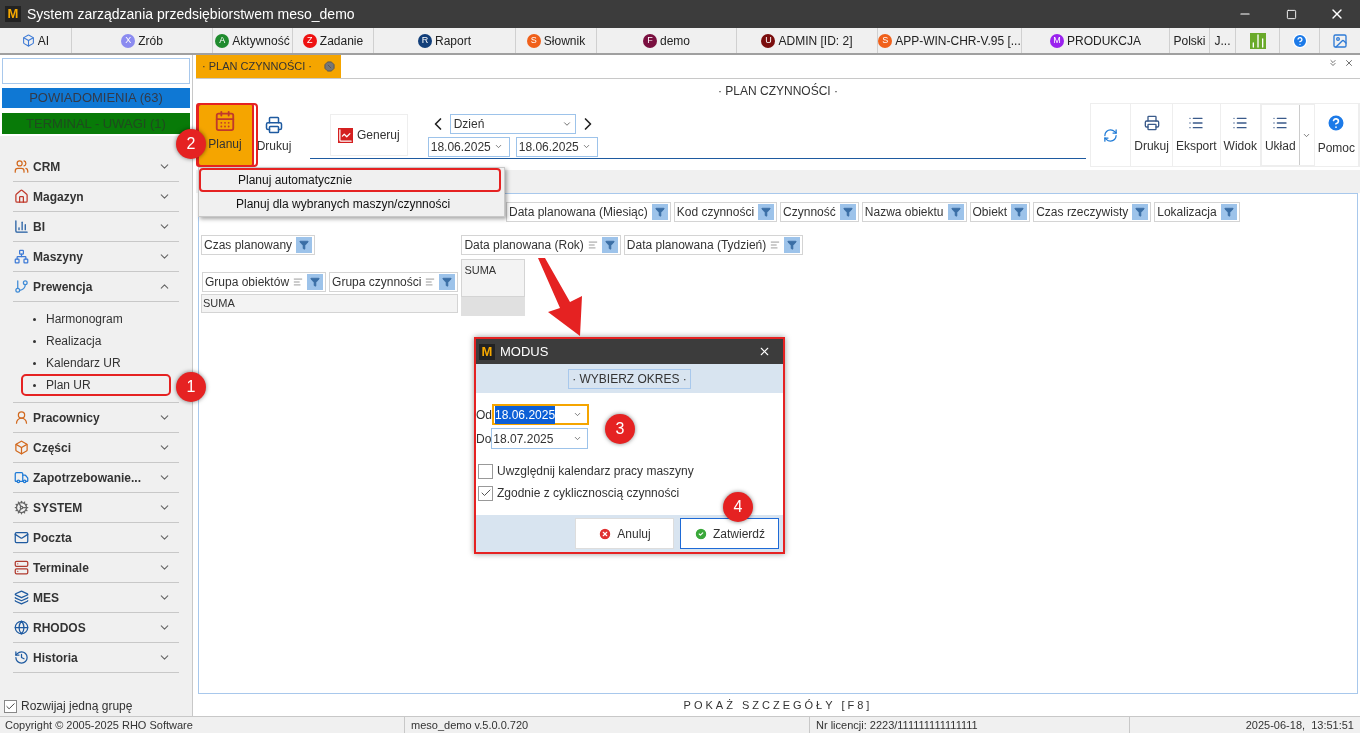 Image resolution: width=1360 pixels, height=733 pixels. Describe the element at coordinates (274, 125) in the screenshot. I see `printer-icon` at that location.